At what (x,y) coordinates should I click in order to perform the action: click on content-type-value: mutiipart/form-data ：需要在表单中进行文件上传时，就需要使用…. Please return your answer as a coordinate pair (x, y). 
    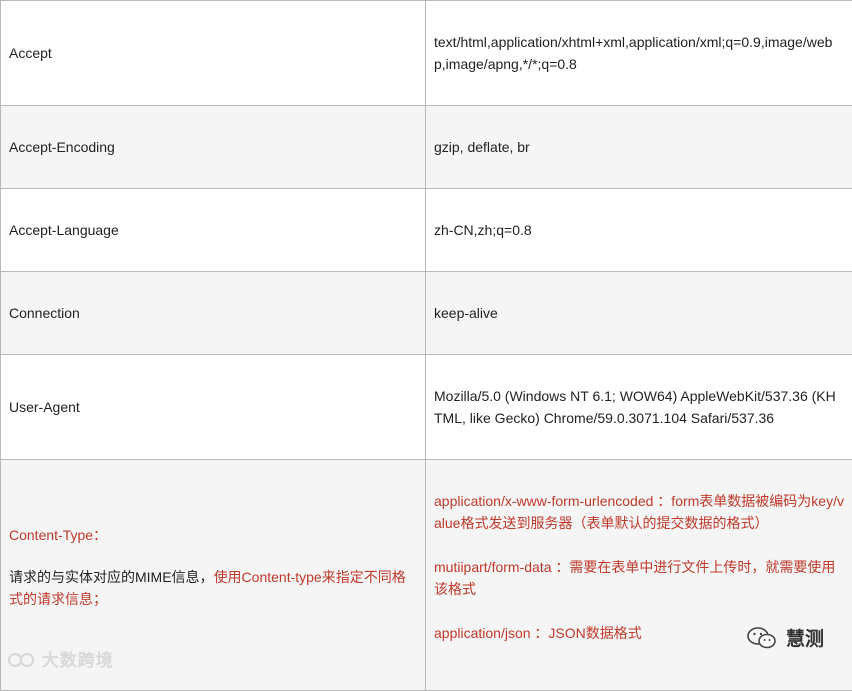
    Looking at the image, I should click on (639, 578).